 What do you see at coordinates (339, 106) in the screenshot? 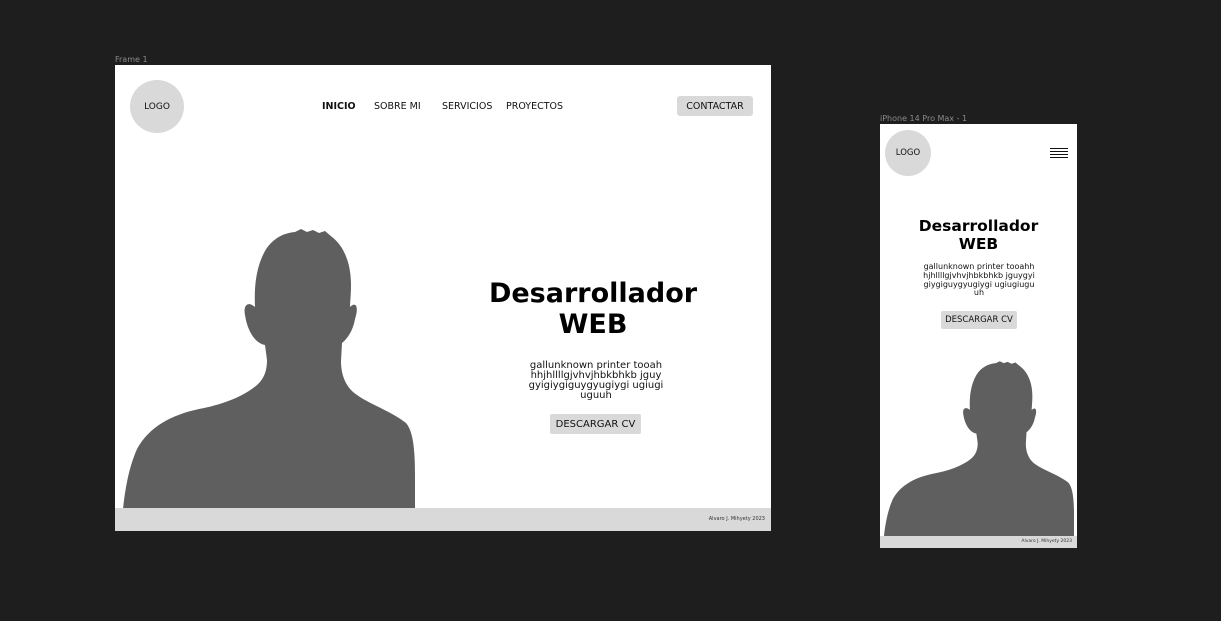
I see `nav-item-inicio: INICIO` at bounding box center [339, 106].